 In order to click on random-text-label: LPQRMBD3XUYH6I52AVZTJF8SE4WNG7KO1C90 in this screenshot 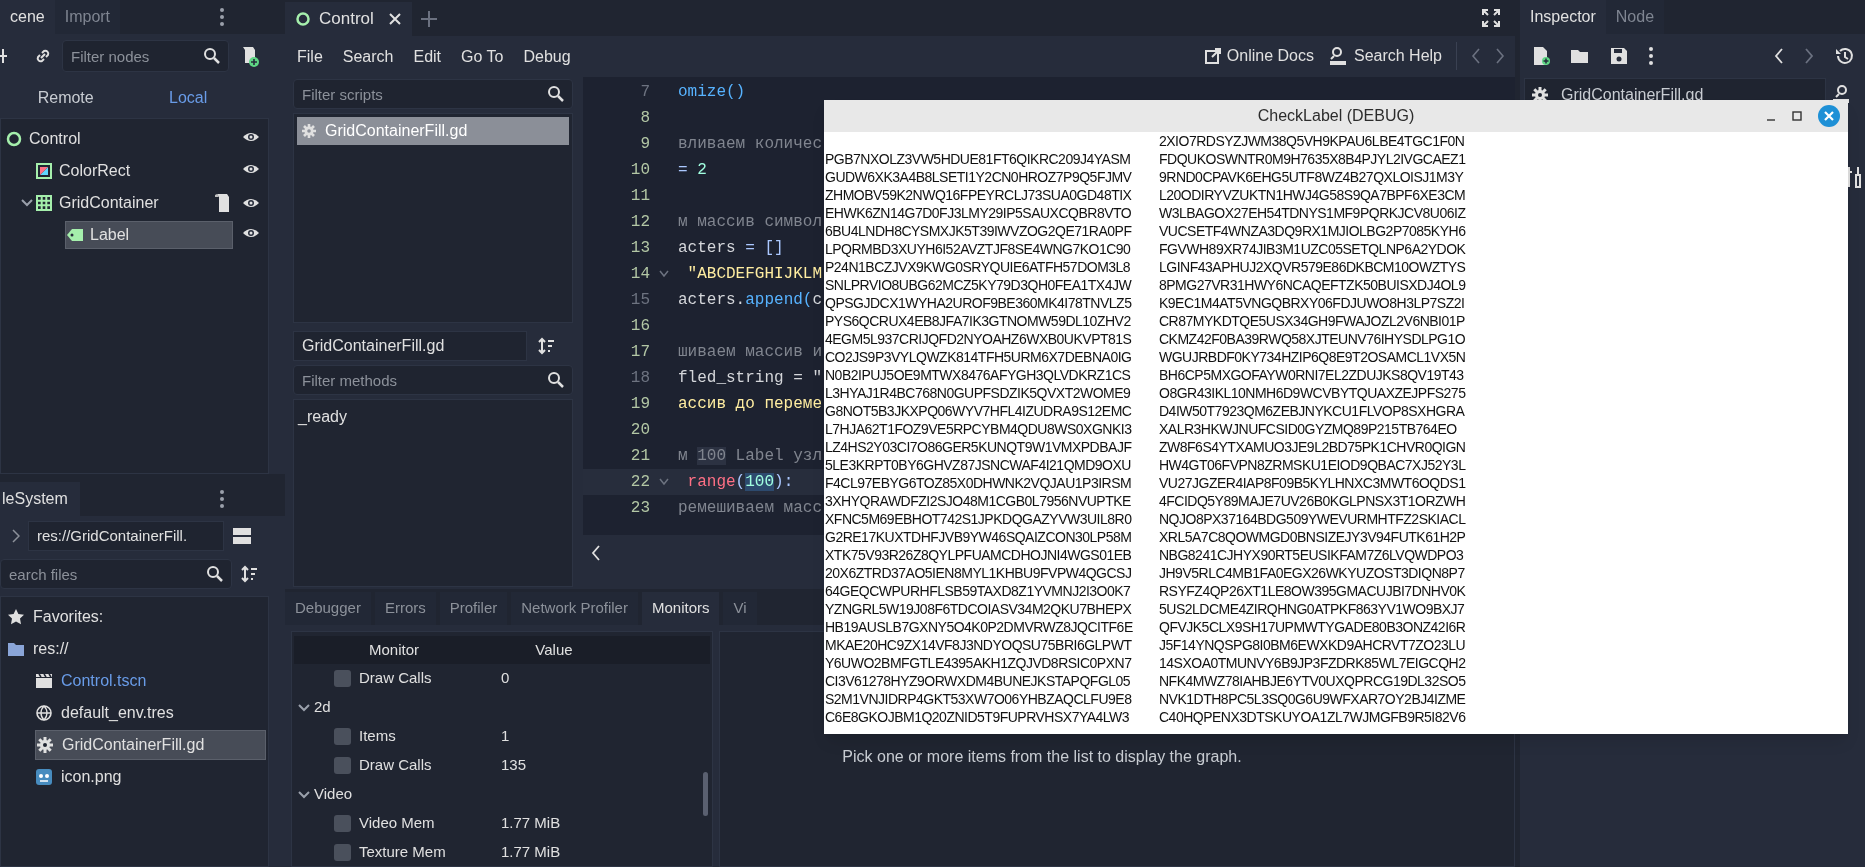, I will do `click(978, 249)`.